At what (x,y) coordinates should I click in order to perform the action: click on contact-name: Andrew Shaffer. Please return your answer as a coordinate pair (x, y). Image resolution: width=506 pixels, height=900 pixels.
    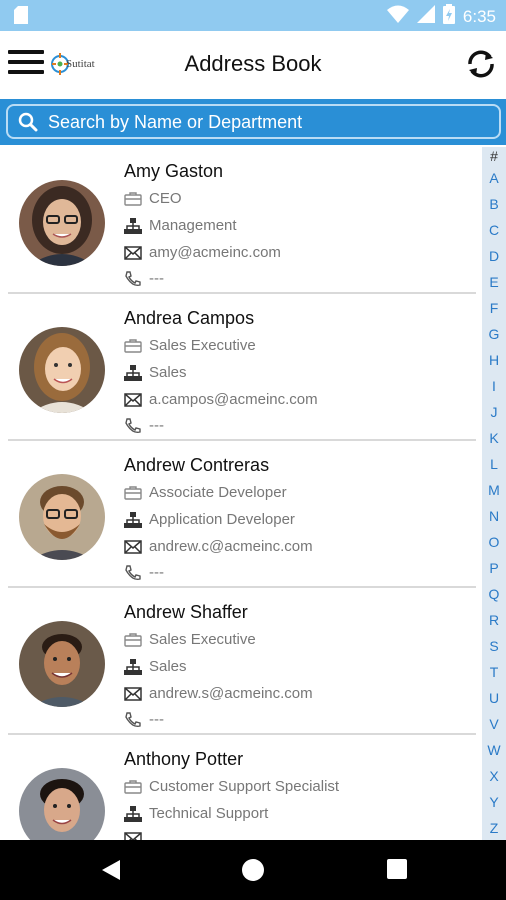
    Looking at the image, I should click on (186, 612).